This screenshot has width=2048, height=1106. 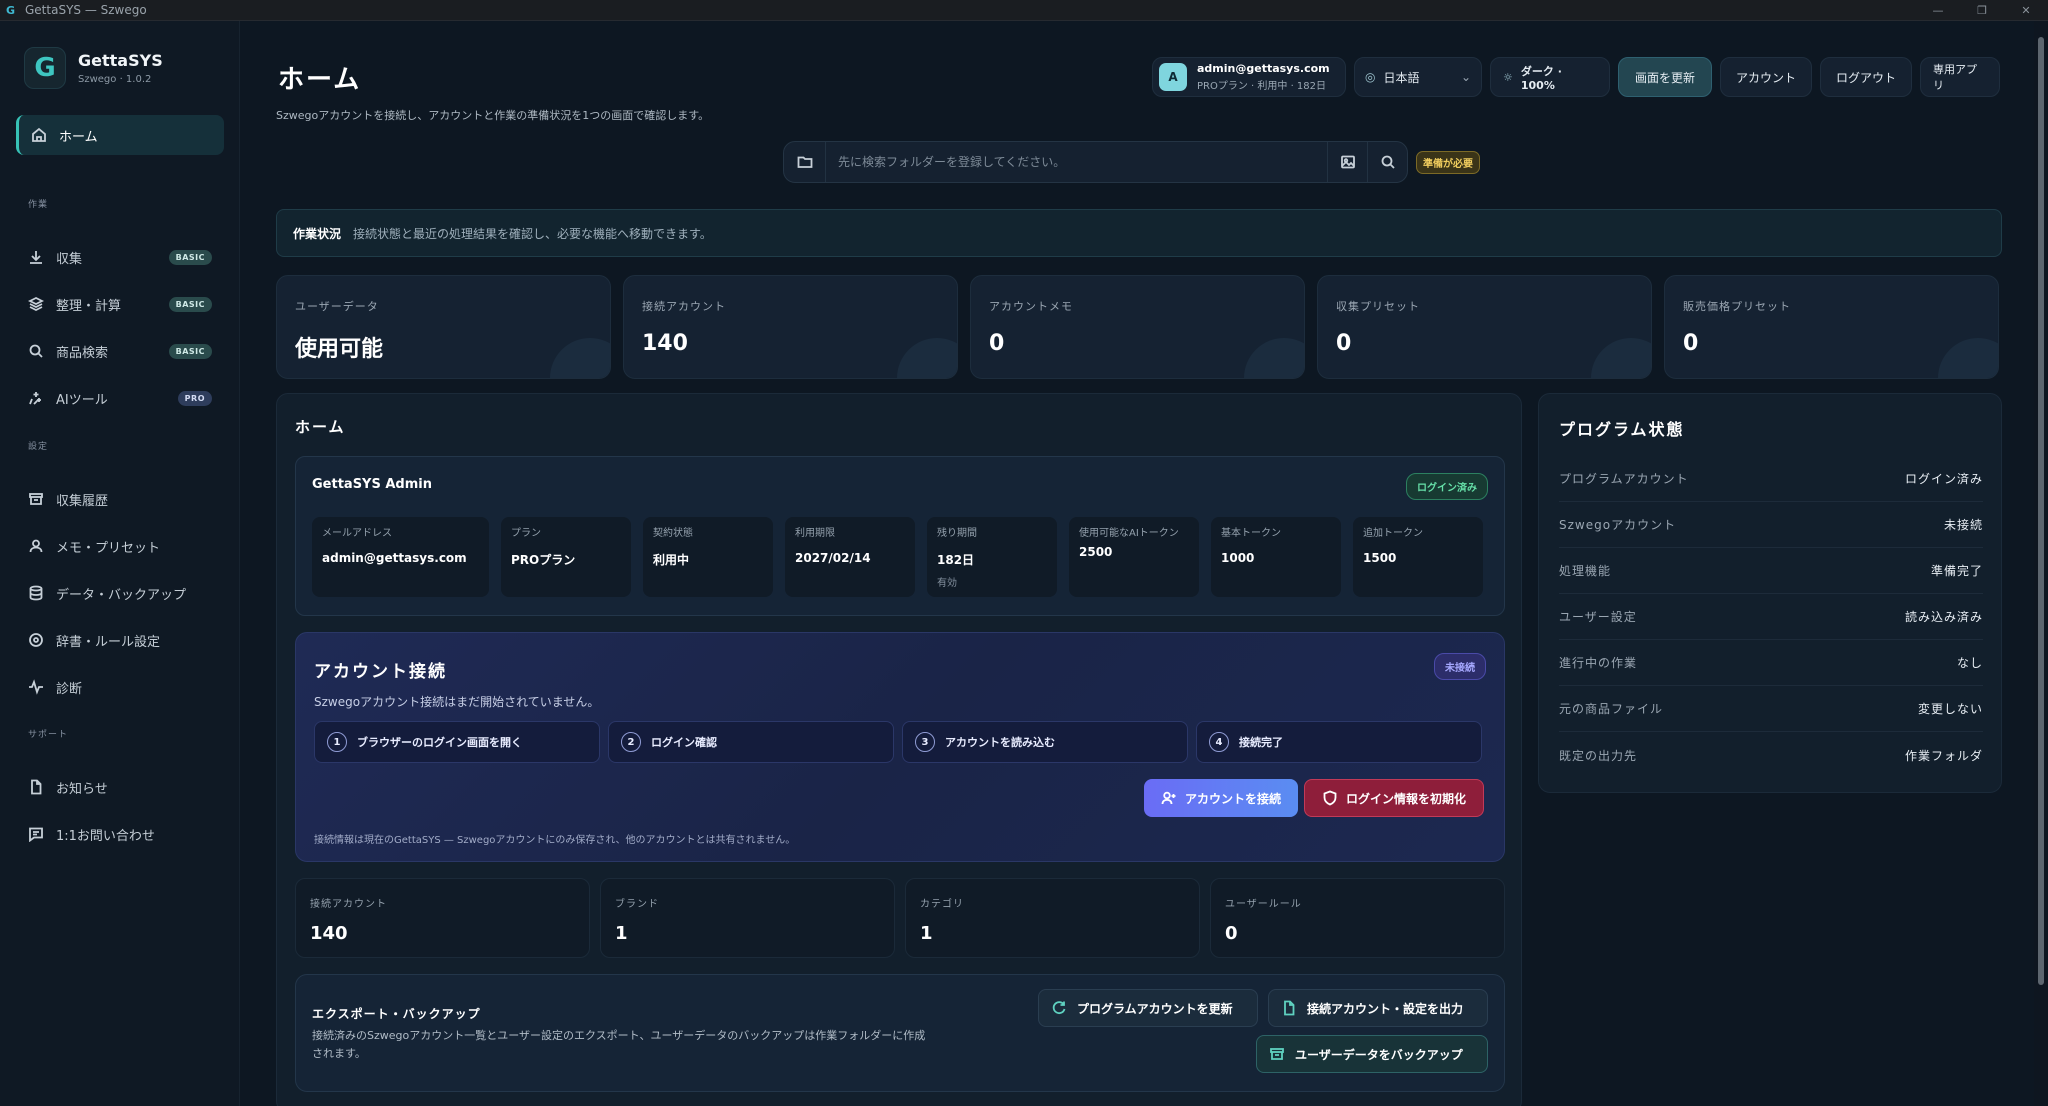 What do you see at coordinates (337, 306) in the screenshot?
I see `stat-label: ユーザーデータ` at bounding box center [337, 306].